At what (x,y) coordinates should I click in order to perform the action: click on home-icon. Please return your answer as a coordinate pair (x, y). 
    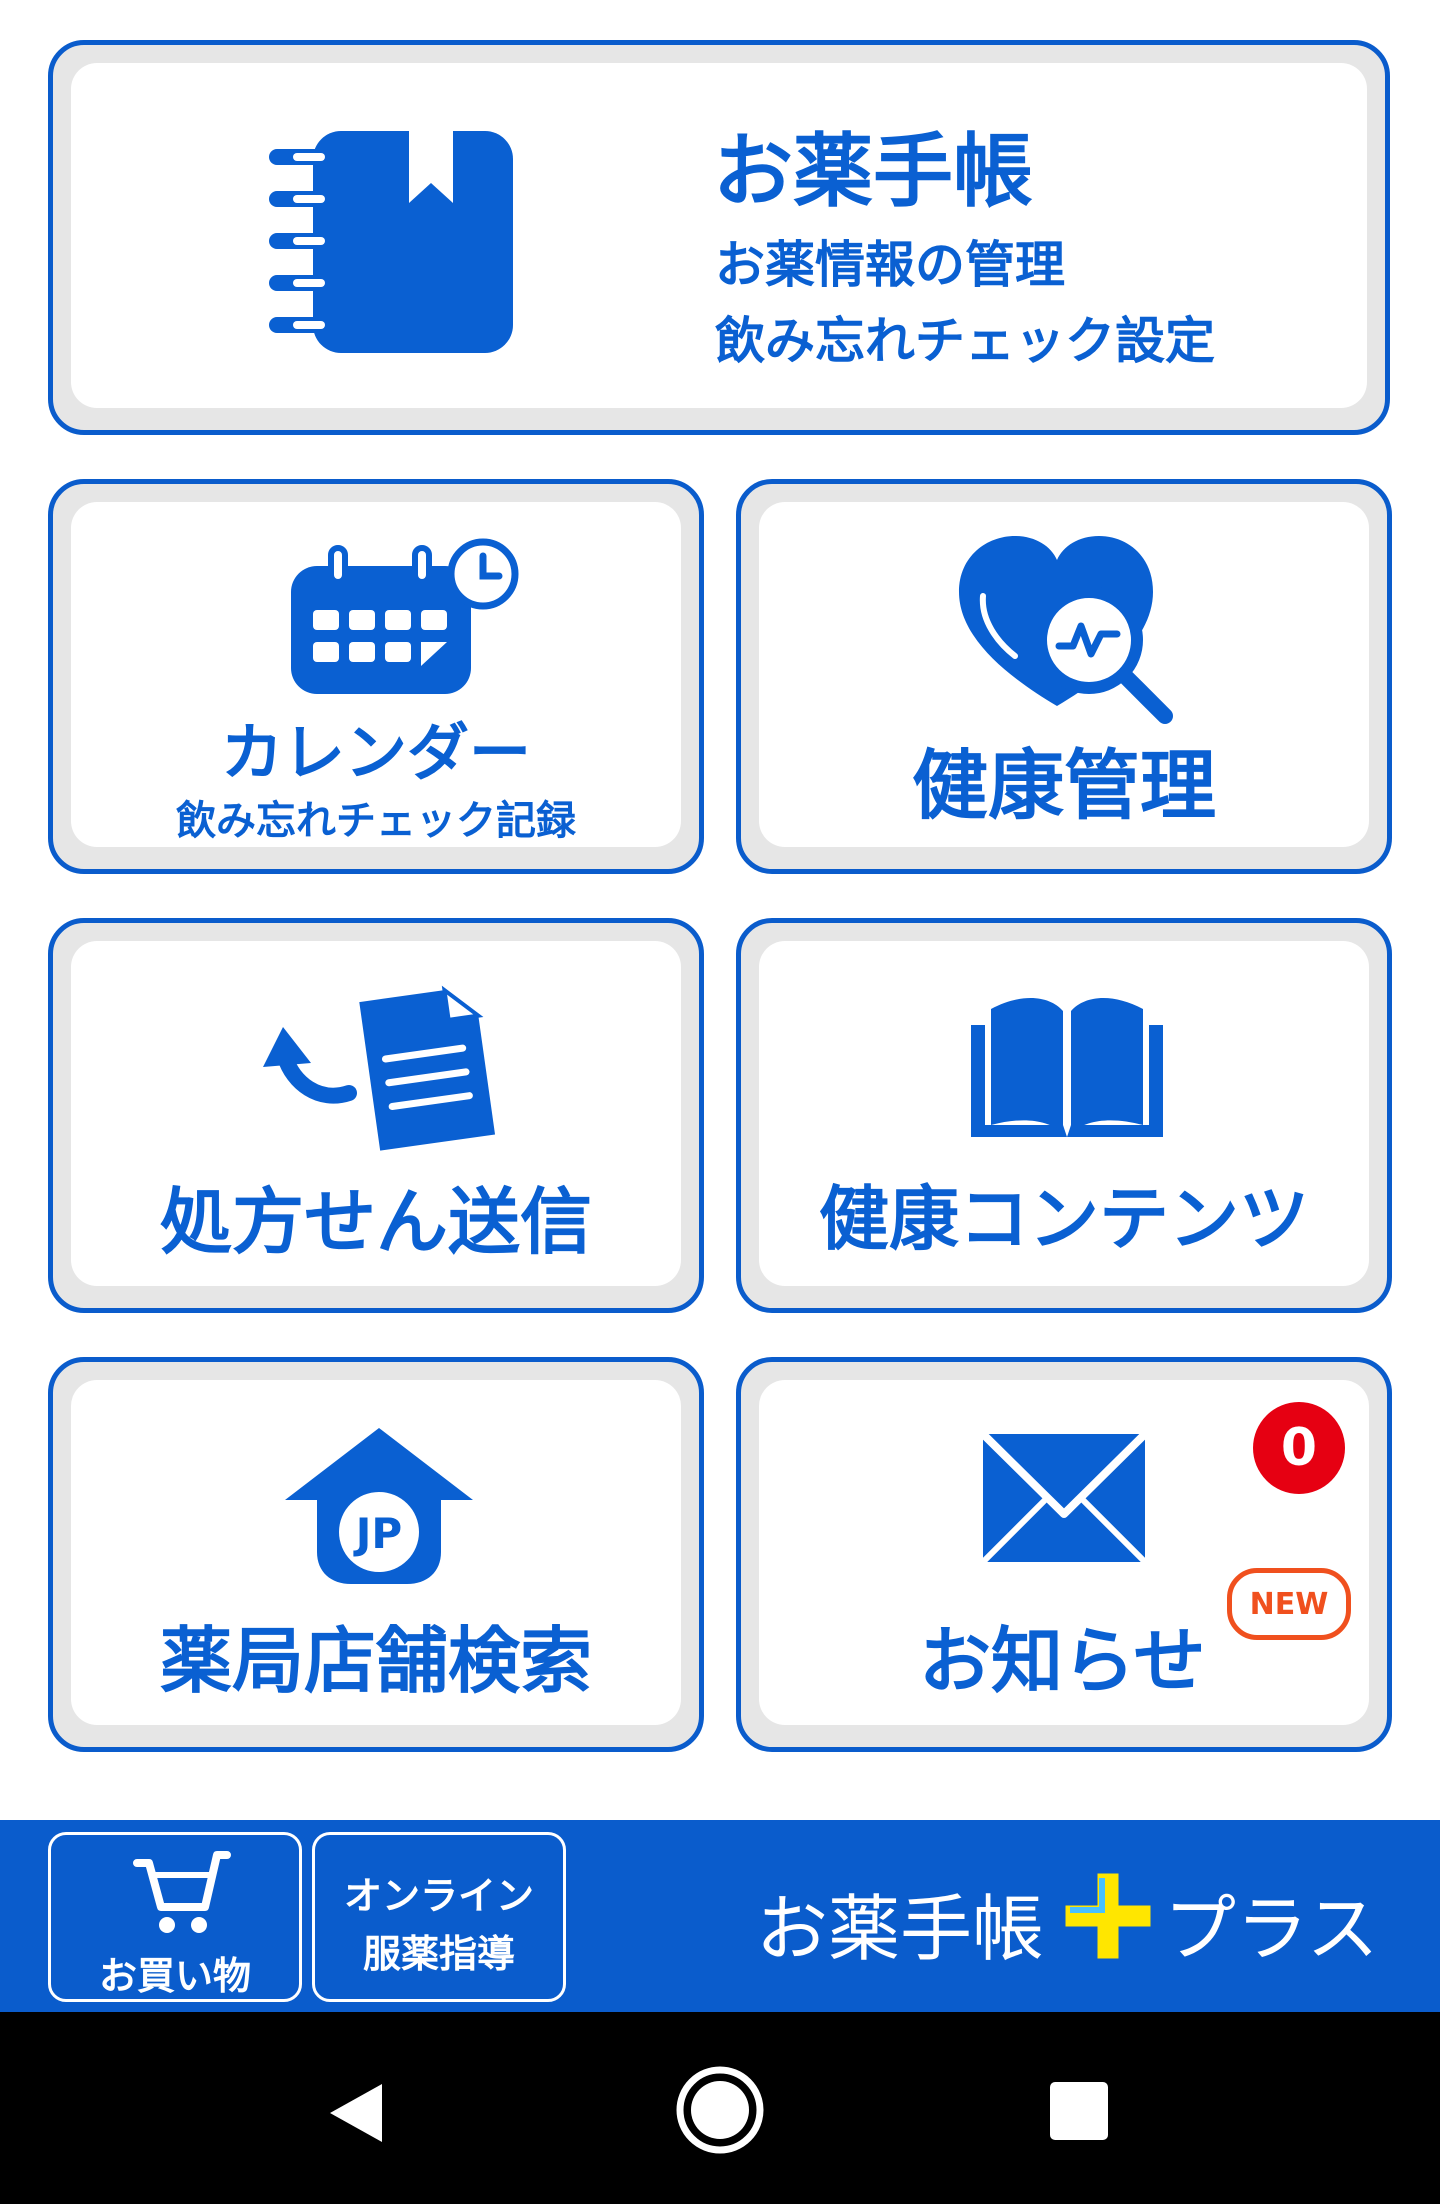
    Looking at the image, I should click on (720, 2110).